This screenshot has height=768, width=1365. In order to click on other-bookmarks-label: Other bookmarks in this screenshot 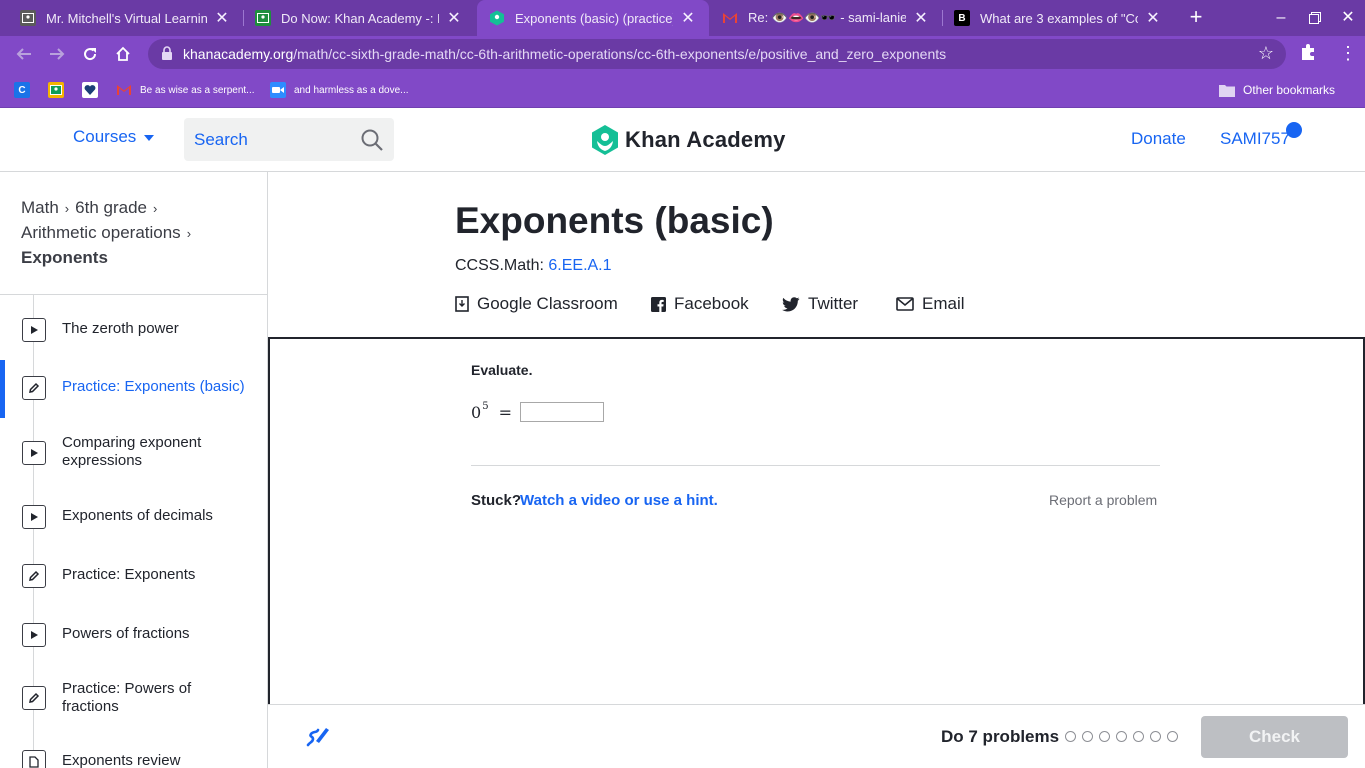, I will do `click(1289, 90)`.